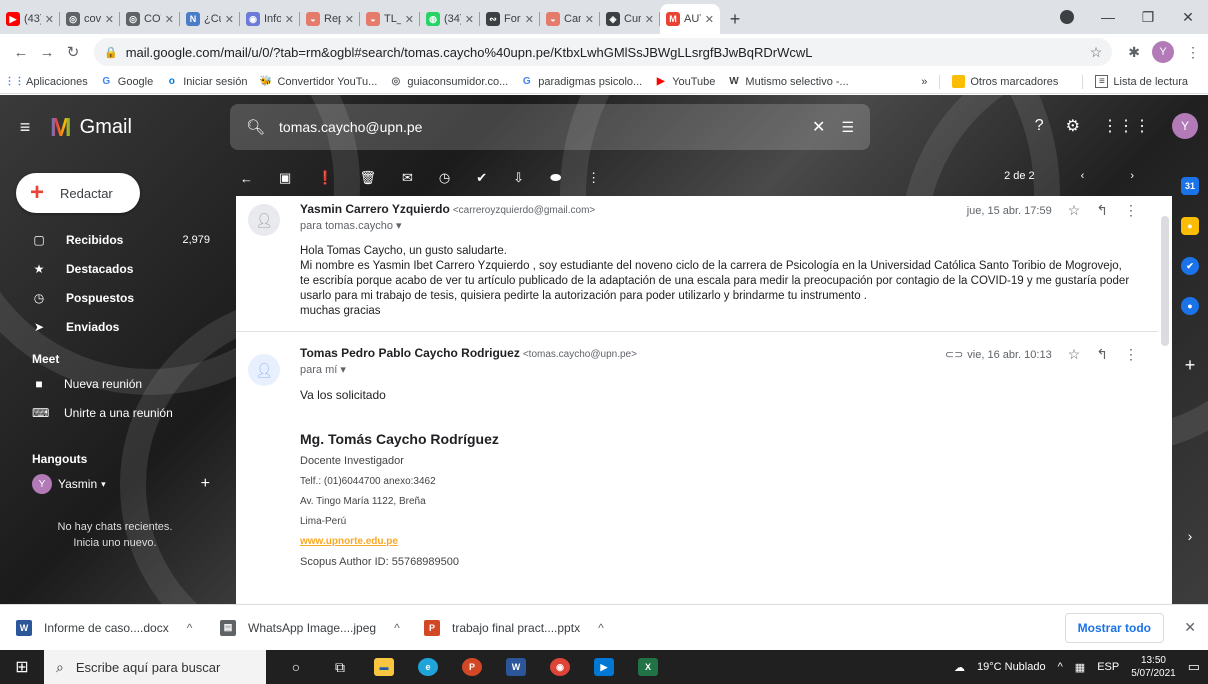 This screenshot has width=1208, height=684. What do you see at coordinates (1011, 667) in the screenshot?
I see `weather-text: 19°C Nublado` at bounding box center [1011, 667].